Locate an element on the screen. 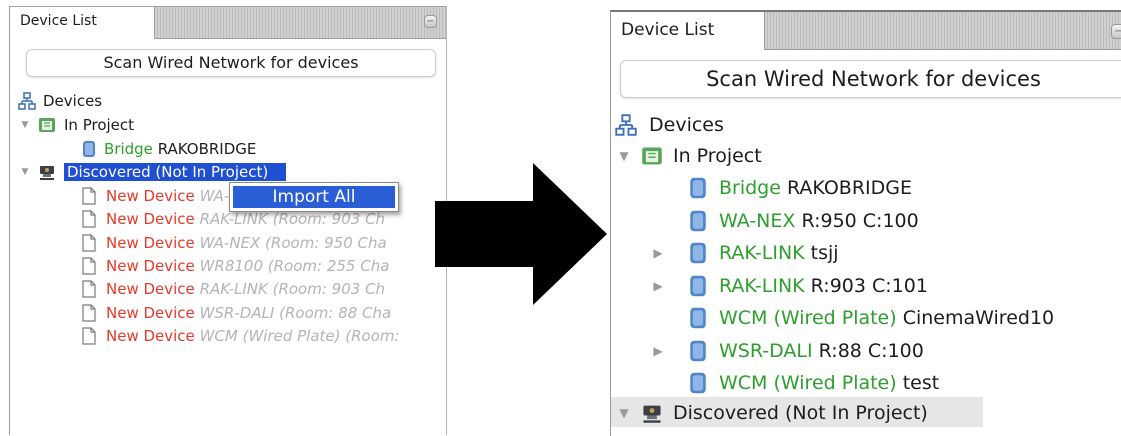 The width and height of the screenshot is (1121, 436). device-name-label: test is located at coordinates (921, 383).